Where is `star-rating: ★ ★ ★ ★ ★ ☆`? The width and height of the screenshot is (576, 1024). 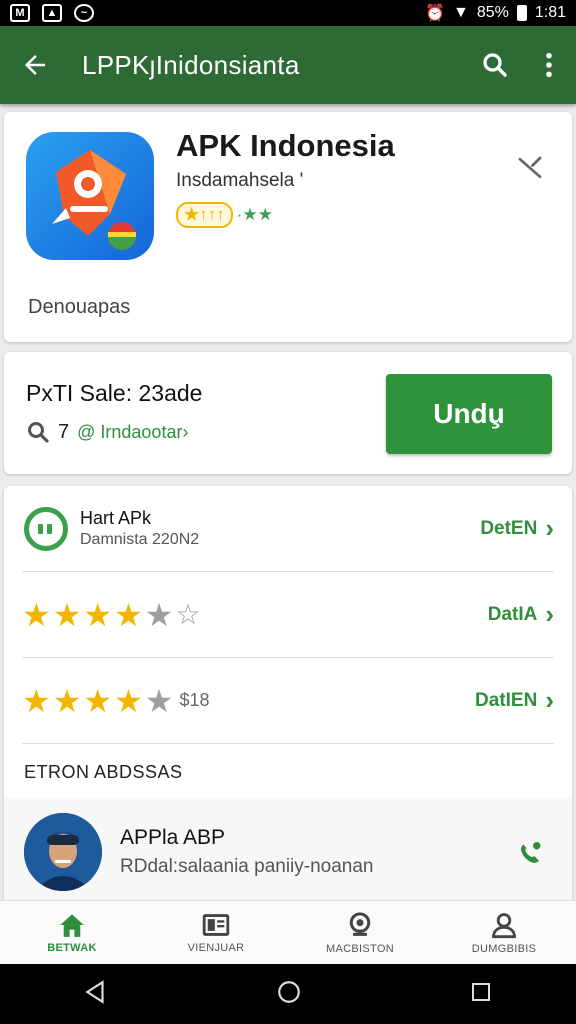
star-rating: ★ ★ ★ ★ ★ ☆ is located at coordinates (111, 615).